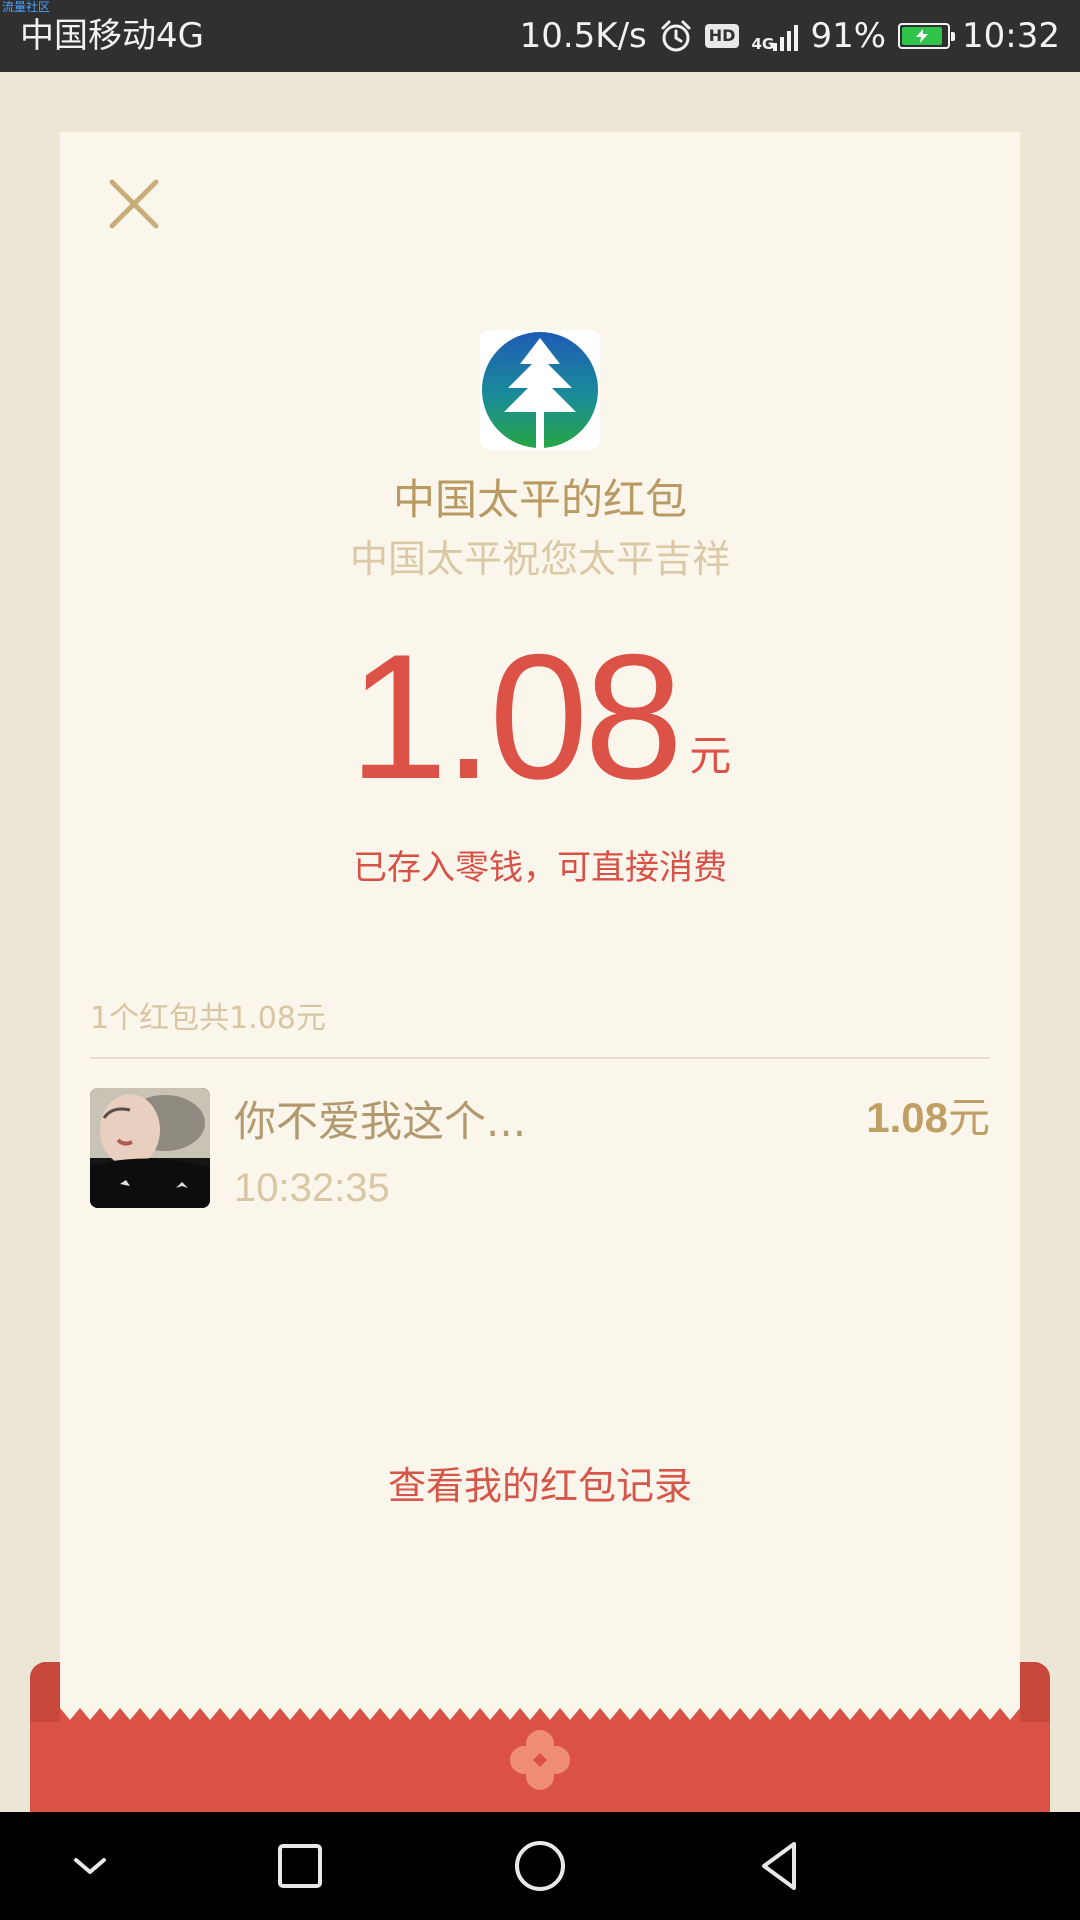 This screenshot has height=1920, width=1080. Describe the element at coordinates (300, 1866) in the screenshot. I see `recents-square-icon` at that location.